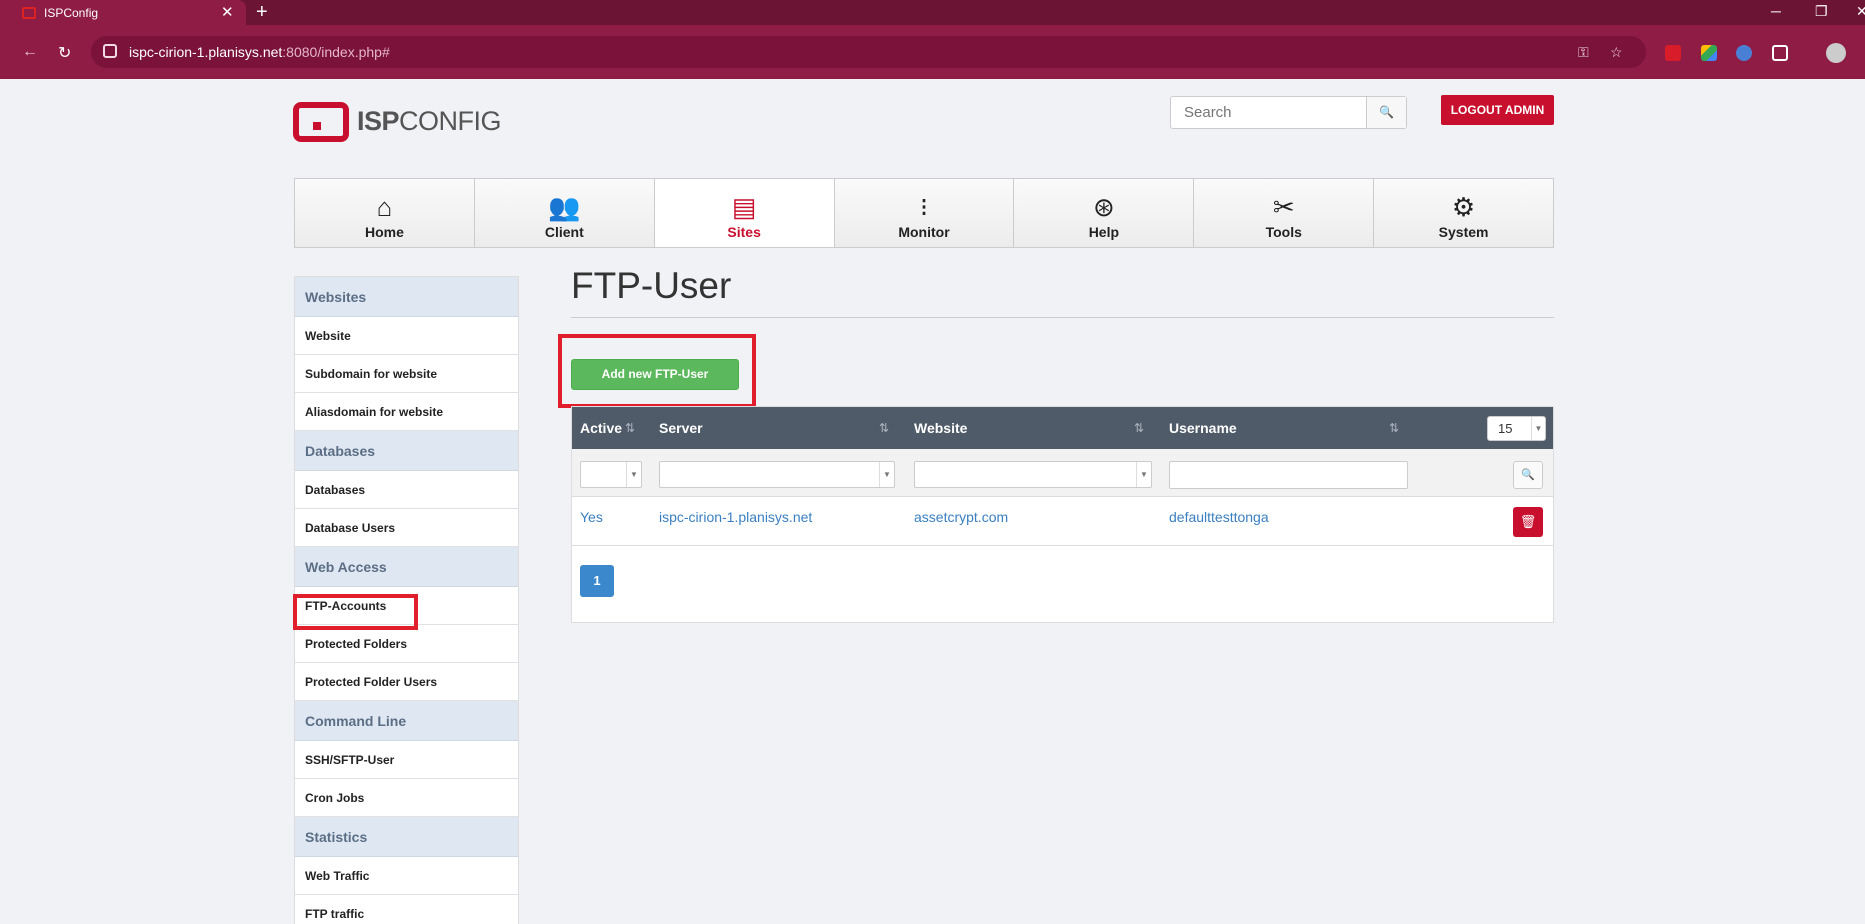  I want to click on sidebar-section-databases: Databases, so click(406, 451).